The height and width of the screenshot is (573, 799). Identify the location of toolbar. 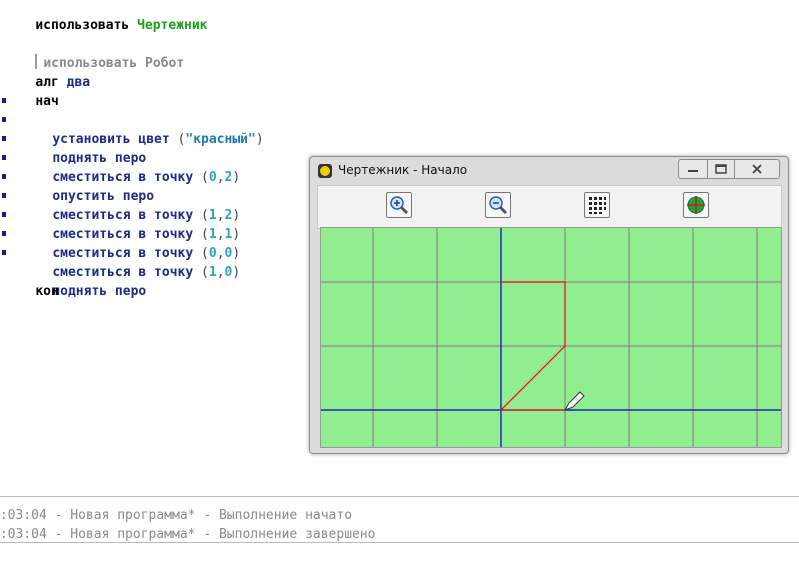
(549, 207).